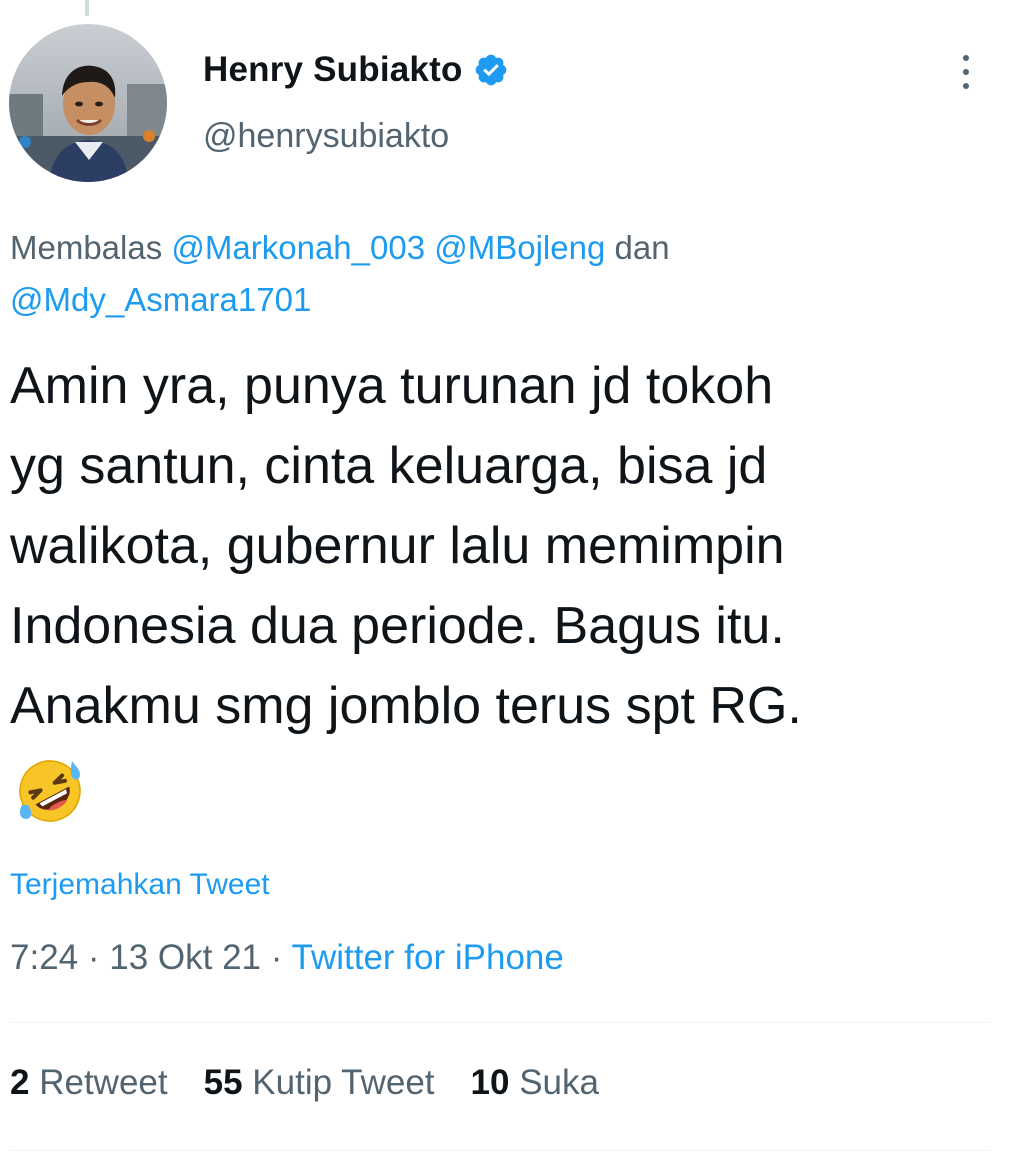 The image size is (1024, 1161). I want to click on quote-tweets-count: 55, so click(223, 1082).